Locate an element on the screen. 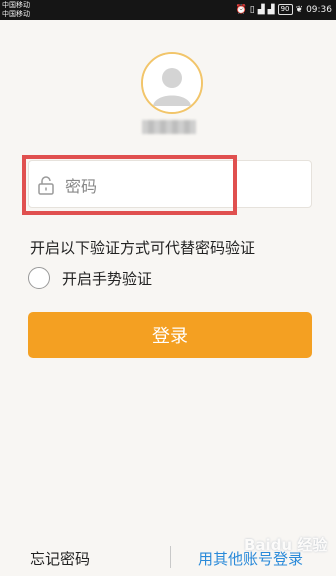  gesture-verify-option: 开启手势验证 is located at coordinates (90, 278).